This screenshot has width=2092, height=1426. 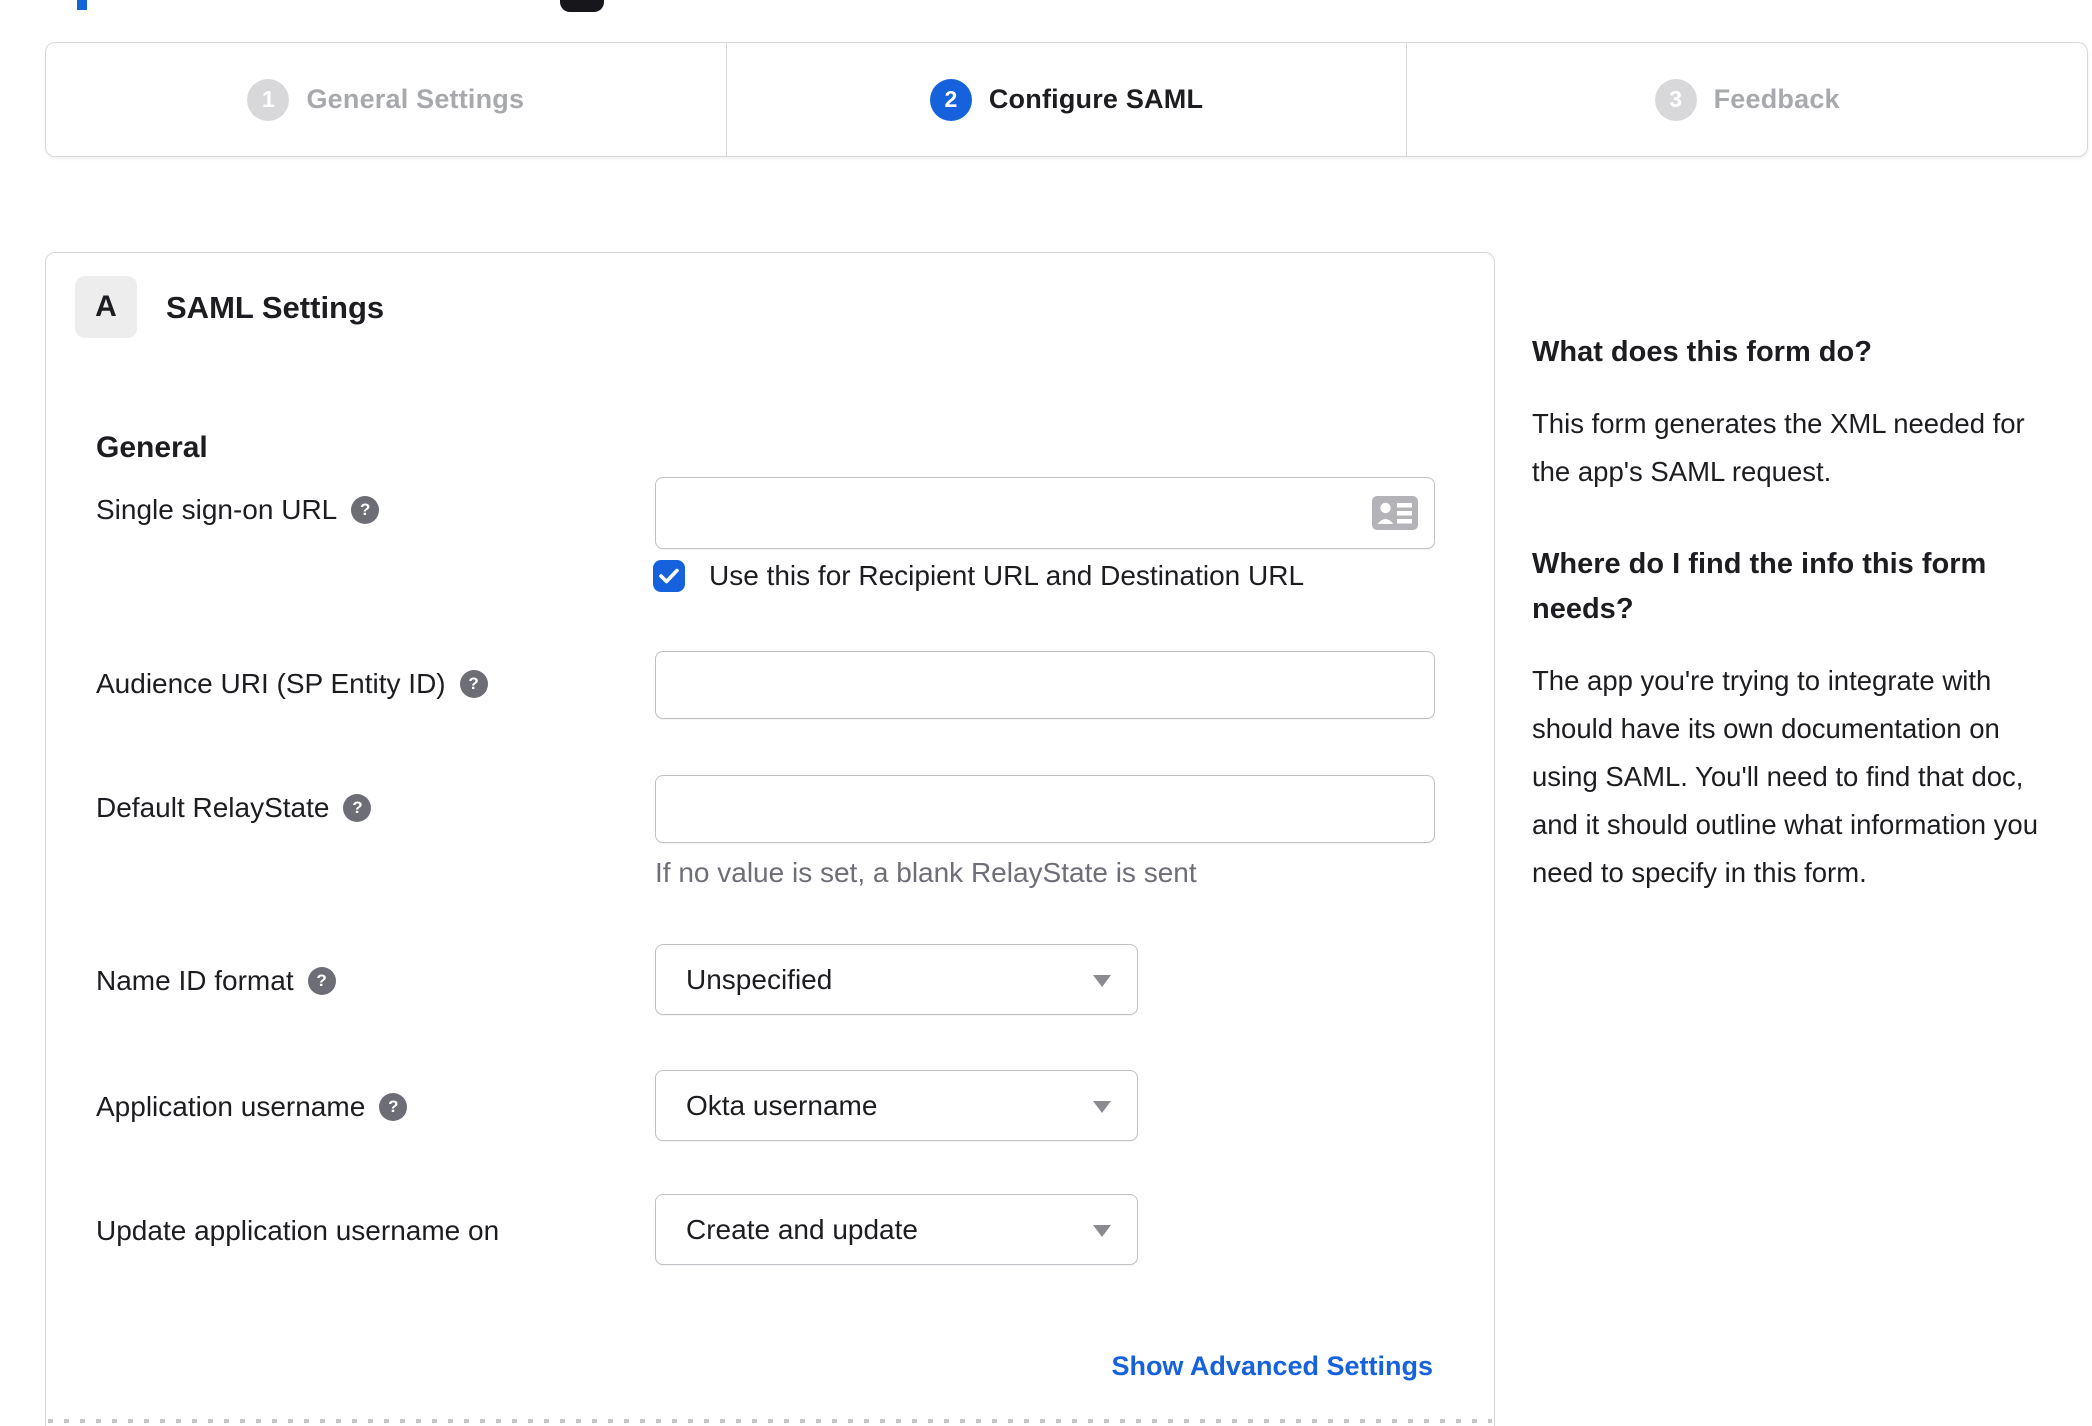 What do you see at coordinates (271, 683) in the screenshot?
I see `audience-uri-label-text: Audience URI (SP Entity ID)` at bounding box center [271, 683].